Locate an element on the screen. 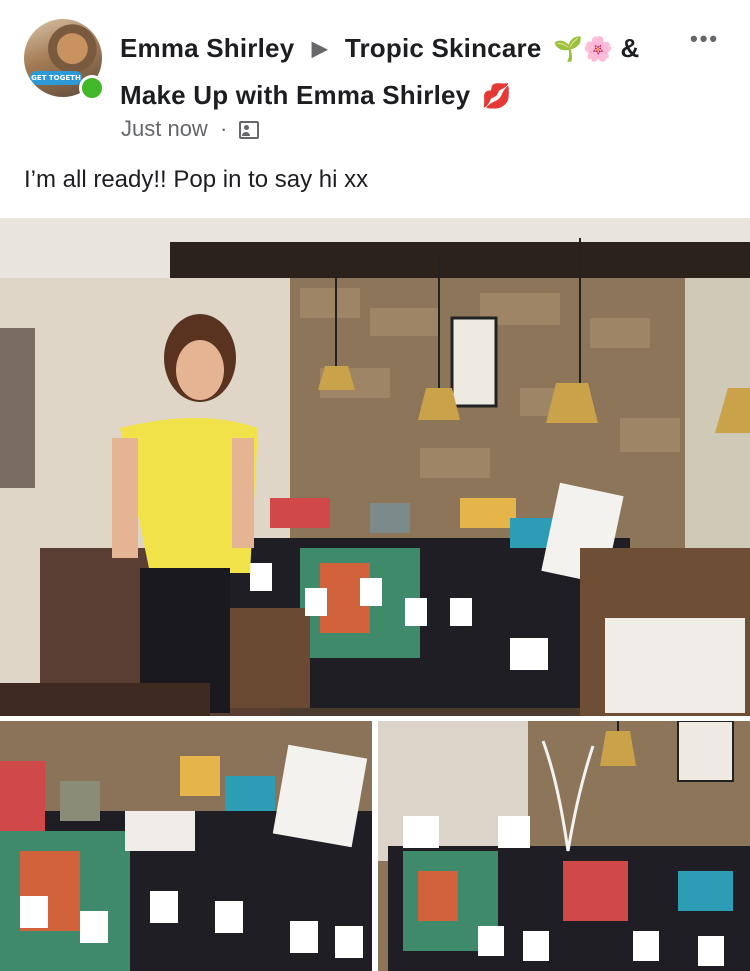 This screenshot has height=971, width=750. more-options-icon: ••• is located at coordinates (704, 39).